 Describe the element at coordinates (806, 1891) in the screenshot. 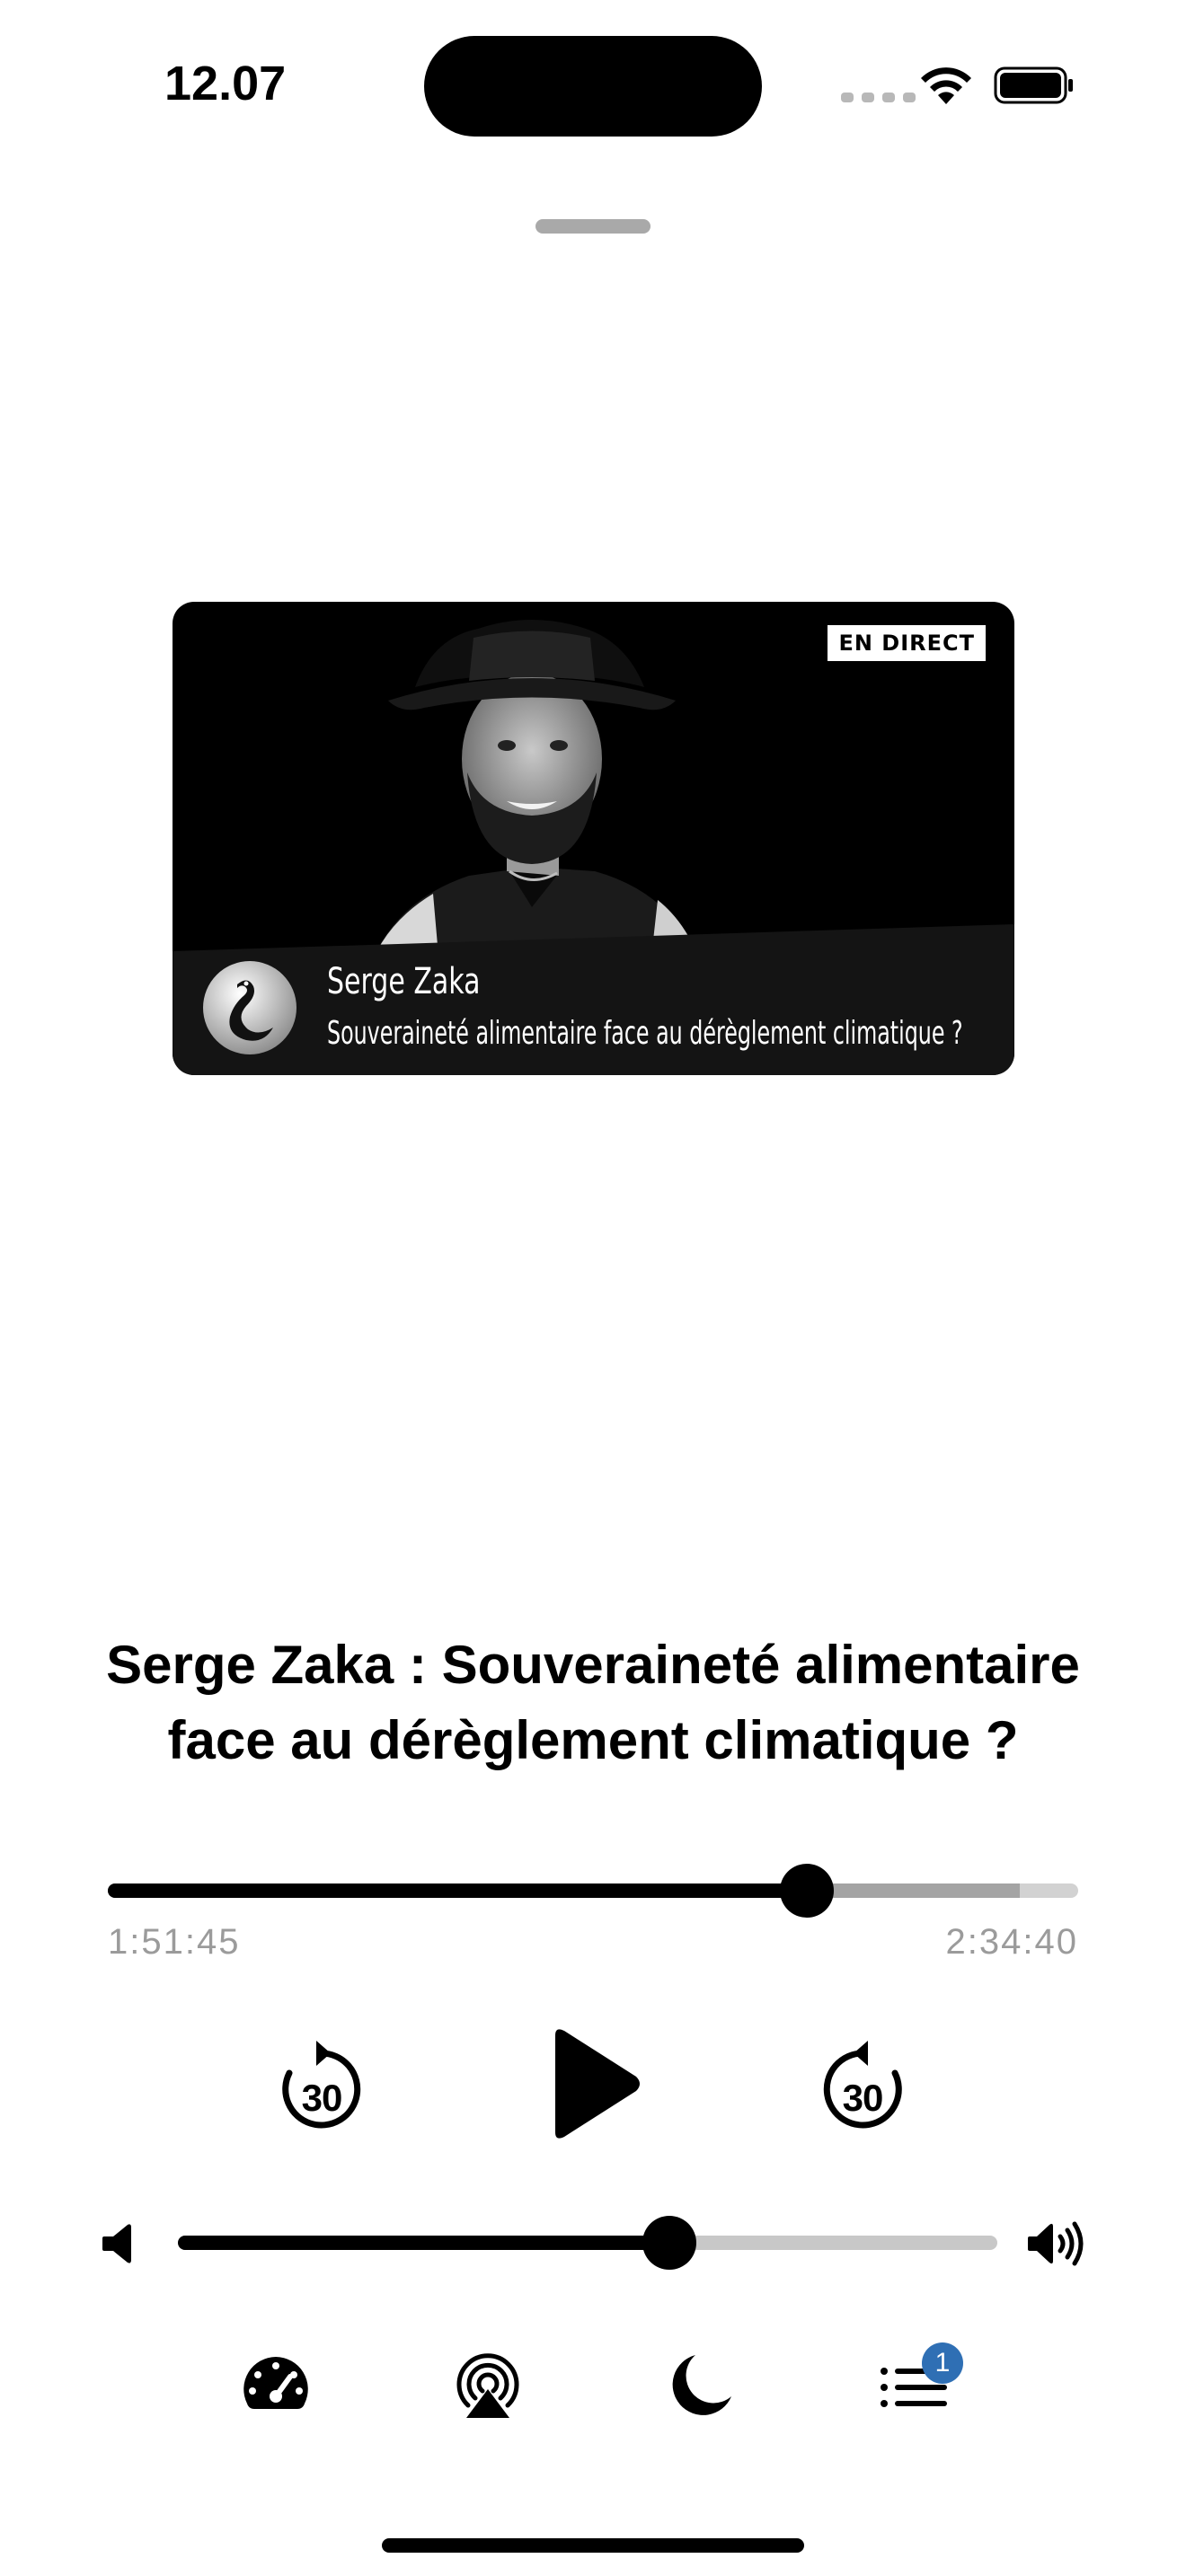

I see `progress-knob` at that location.